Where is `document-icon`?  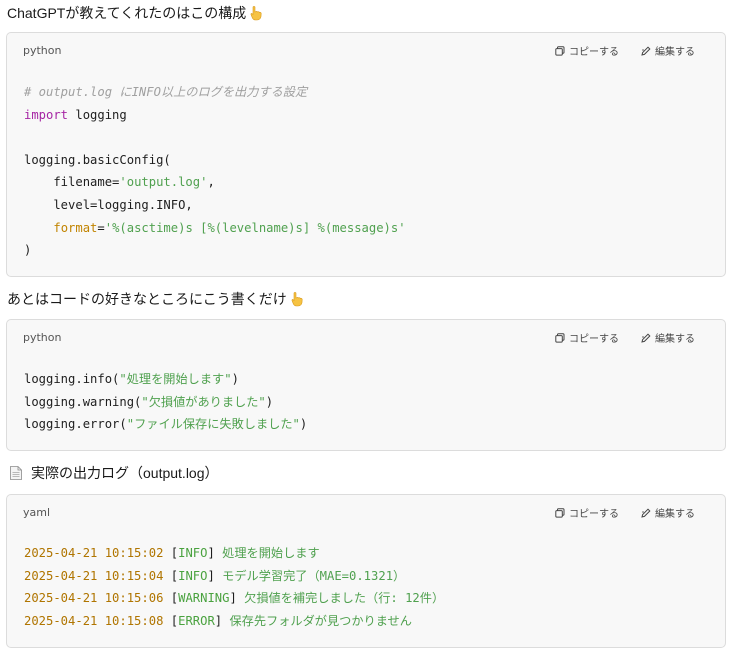
document-icon is located at coordinates (16, 473).